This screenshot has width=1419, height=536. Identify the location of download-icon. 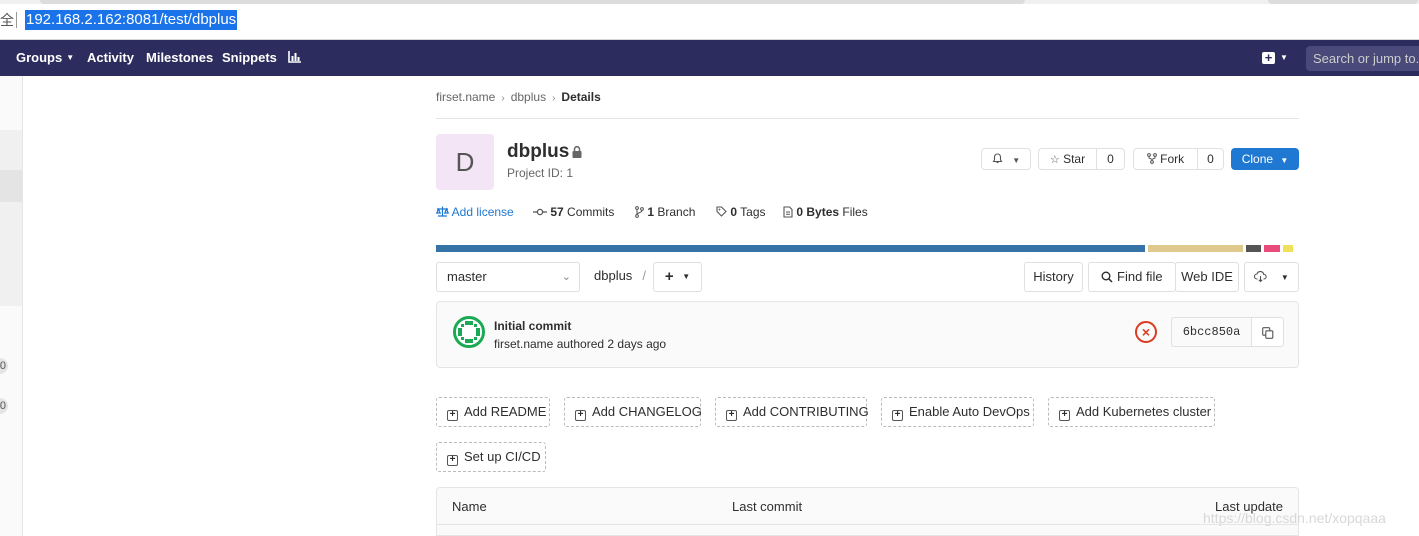
(1262, 276).